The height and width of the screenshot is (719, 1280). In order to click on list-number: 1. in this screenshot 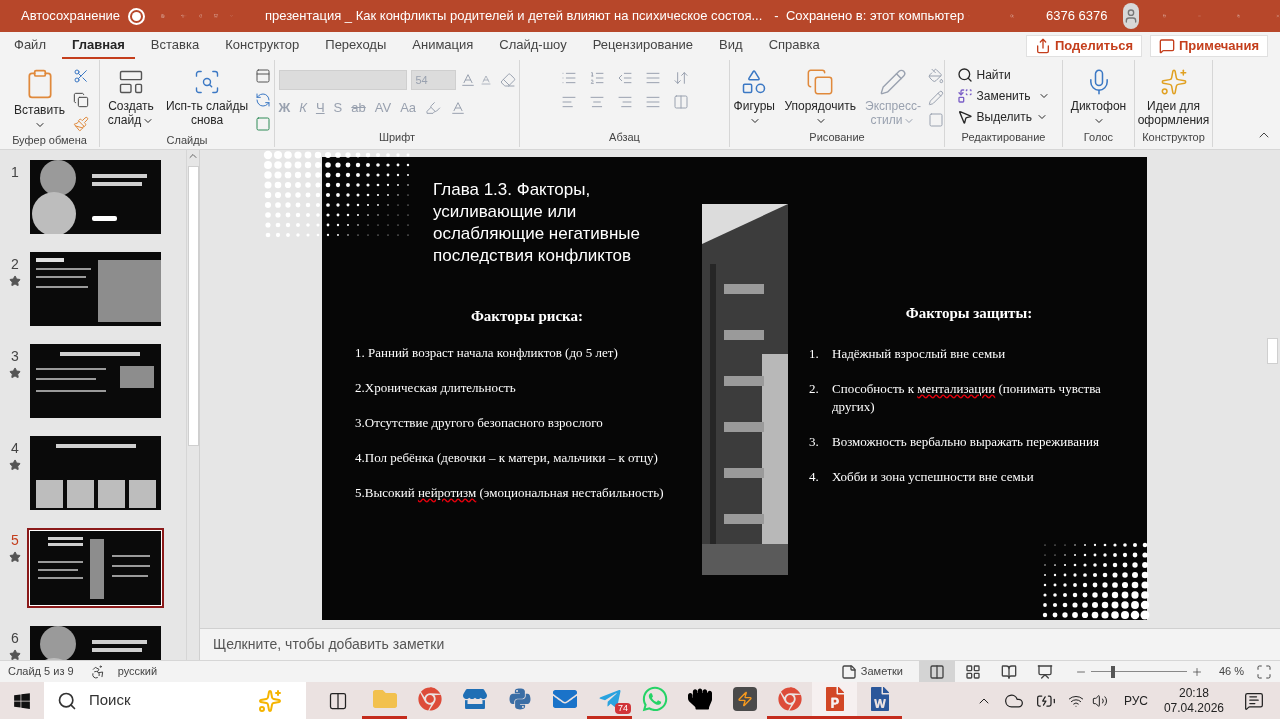, I will do `click(814, 353)`.